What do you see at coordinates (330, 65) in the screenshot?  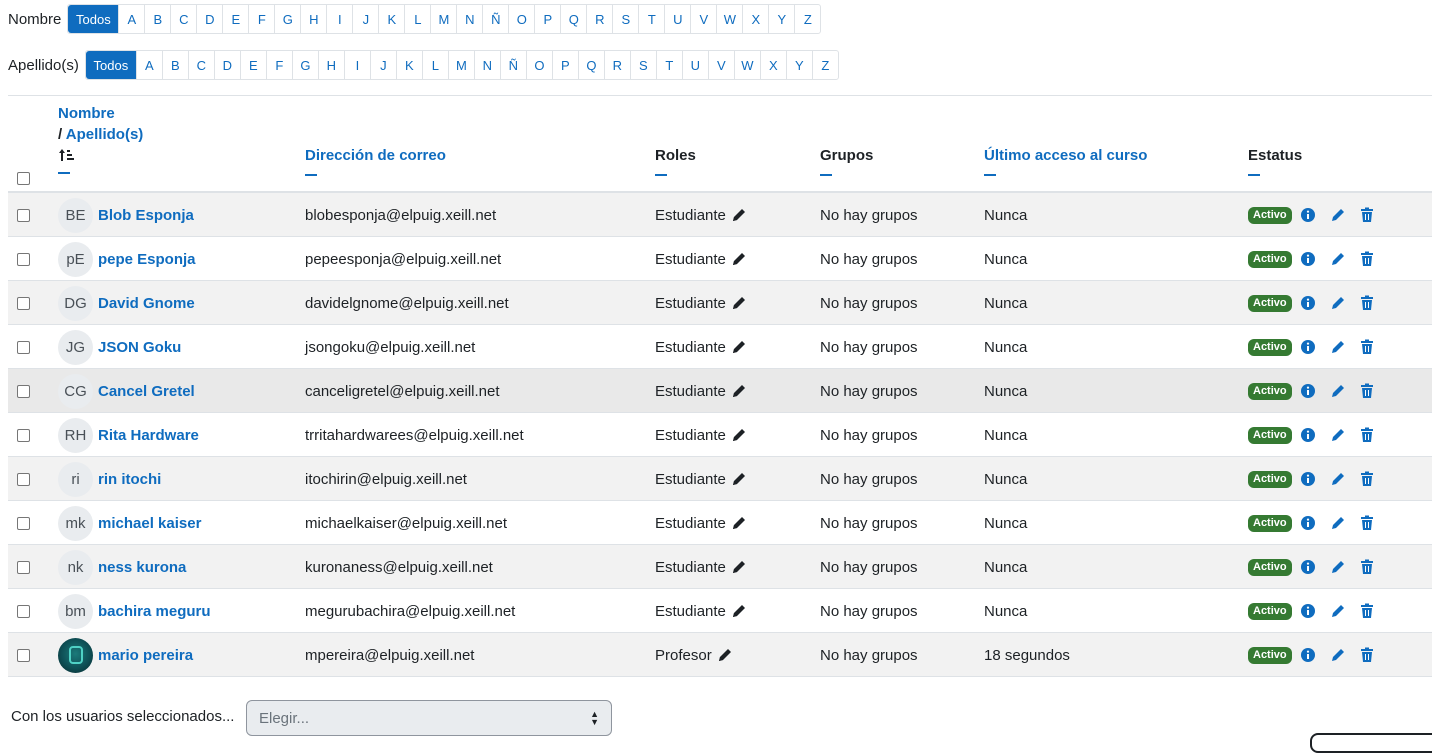 I see `lastname-initial-h: H` at bounding box center [330, 65].